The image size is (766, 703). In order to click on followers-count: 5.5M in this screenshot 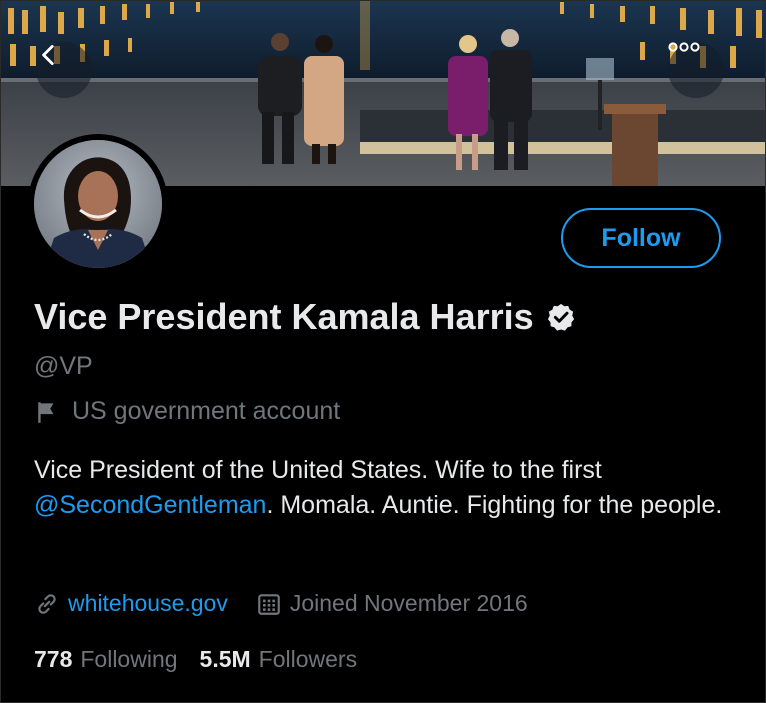, I will do `click(225, 659)`.